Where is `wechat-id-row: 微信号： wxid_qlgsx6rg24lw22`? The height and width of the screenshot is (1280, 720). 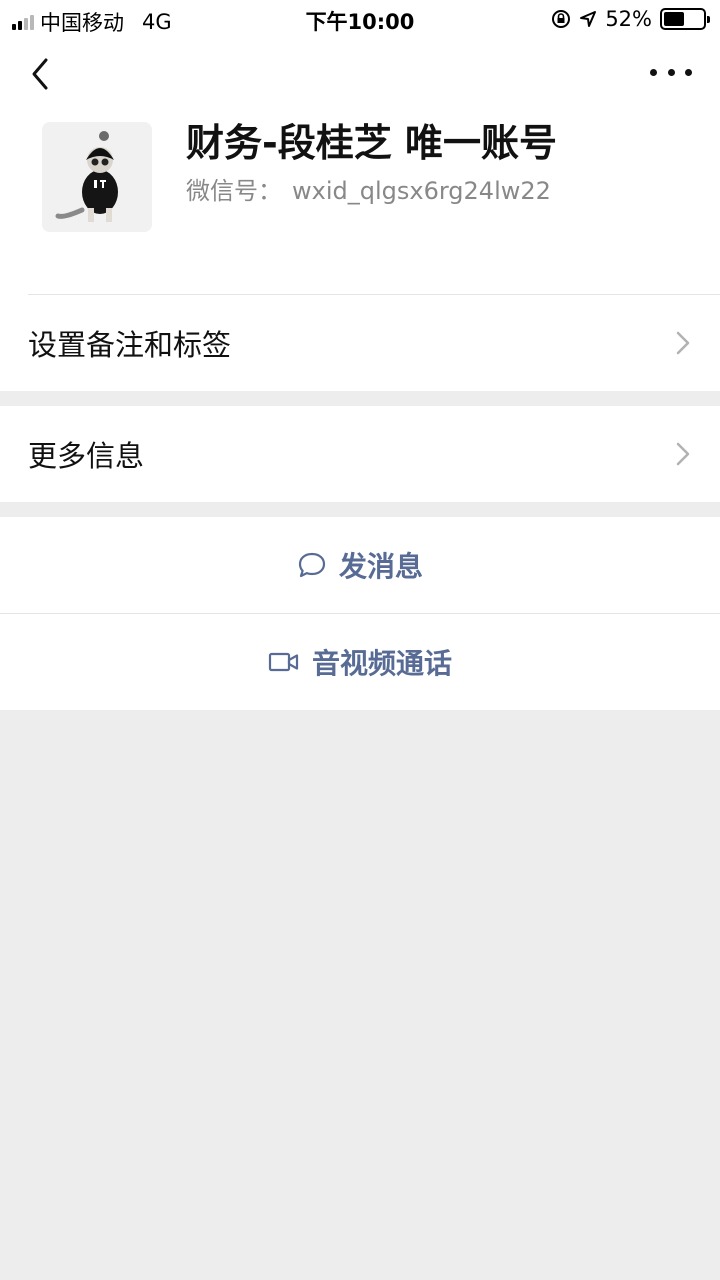
wechat-id-row: 微信号： wxid_qlgsx6rg24lw22 is located at coordinates (368, 188).